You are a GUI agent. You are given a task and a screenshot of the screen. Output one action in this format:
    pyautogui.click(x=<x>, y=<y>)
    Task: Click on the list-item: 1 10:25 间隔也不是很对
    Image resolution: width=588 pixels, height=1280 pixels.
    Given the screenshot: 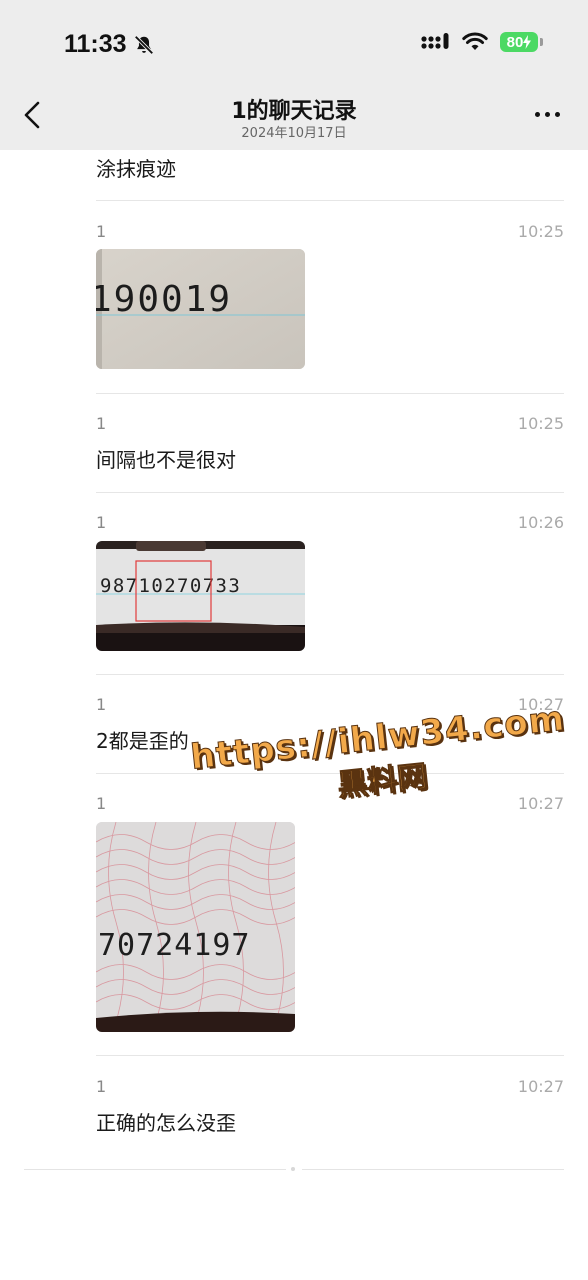 What is the action you would take?
    pyautogui.click(x=330, y=453)
    